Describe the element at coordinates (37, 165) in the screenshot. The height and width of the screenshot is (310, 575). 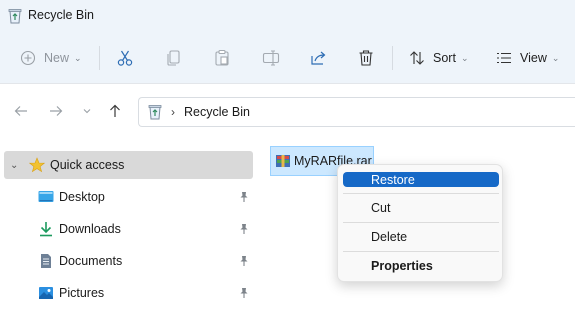
I see `star-icon` at that location.